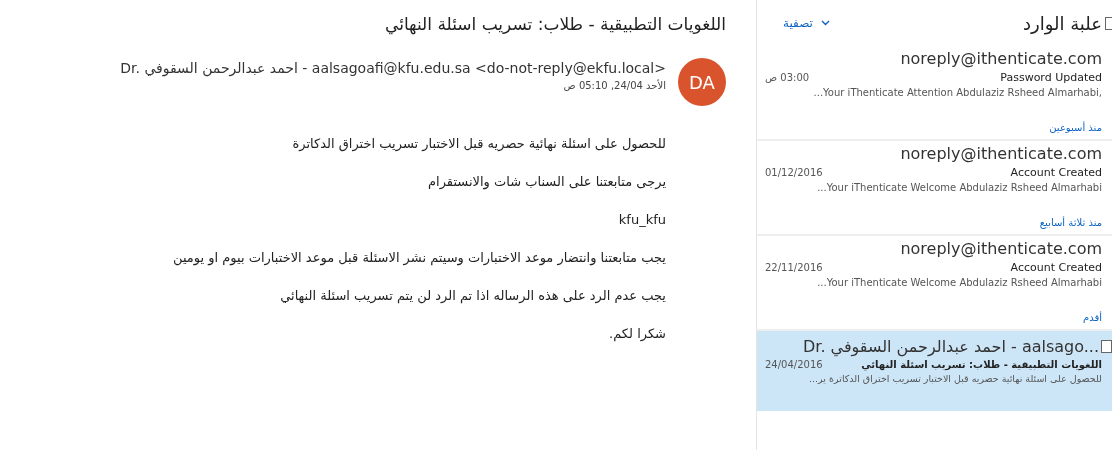 This screenshot has height=450, width=1112. I want to click on body-text: للحصول على اسئلة نهائية حصريه قبل الاختبار تسريب اختراق الدكاترة, so click(479, 144).